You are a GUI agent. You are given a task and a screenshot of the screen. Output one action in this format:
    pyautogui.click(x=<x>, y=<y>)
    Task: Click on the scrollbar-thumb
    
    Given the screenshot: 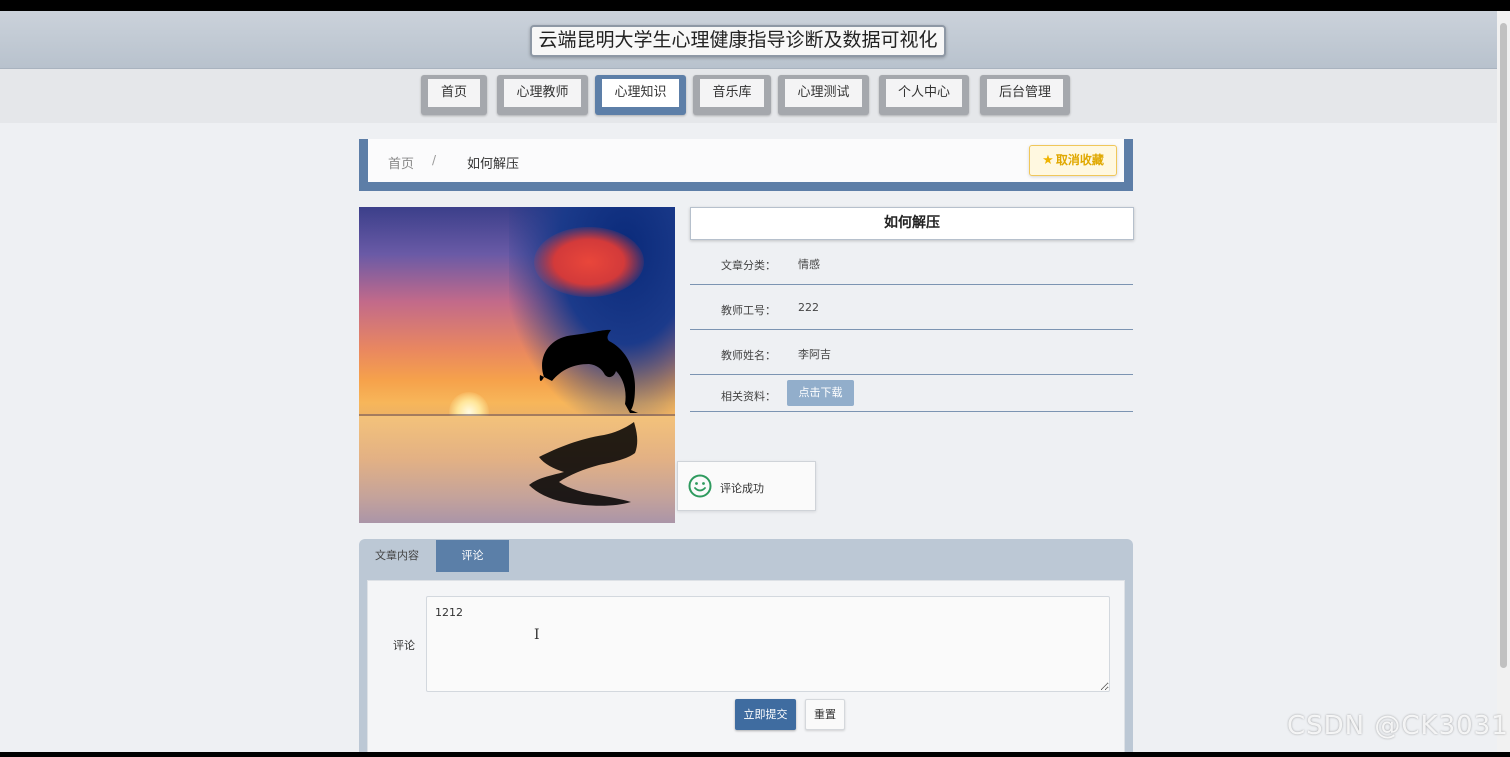 What is the action you would take?
    pyautogui.click(x=1503, y=345)
    